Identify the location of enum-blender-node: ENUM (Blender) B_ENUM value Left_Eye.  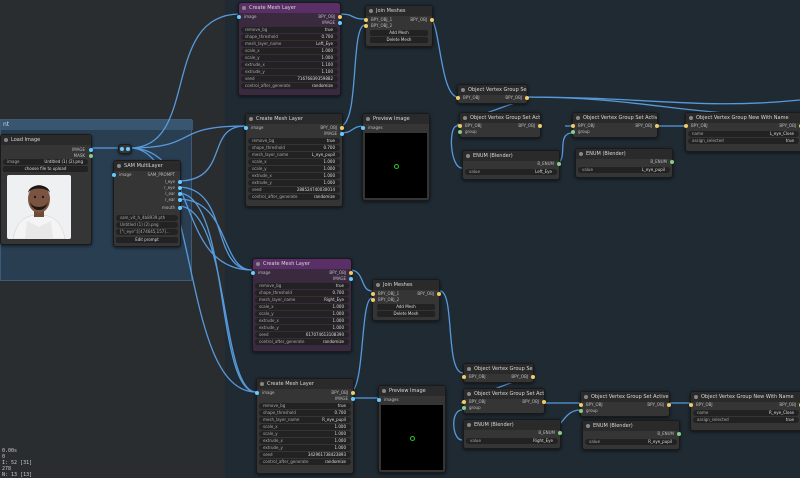
(511, 165).